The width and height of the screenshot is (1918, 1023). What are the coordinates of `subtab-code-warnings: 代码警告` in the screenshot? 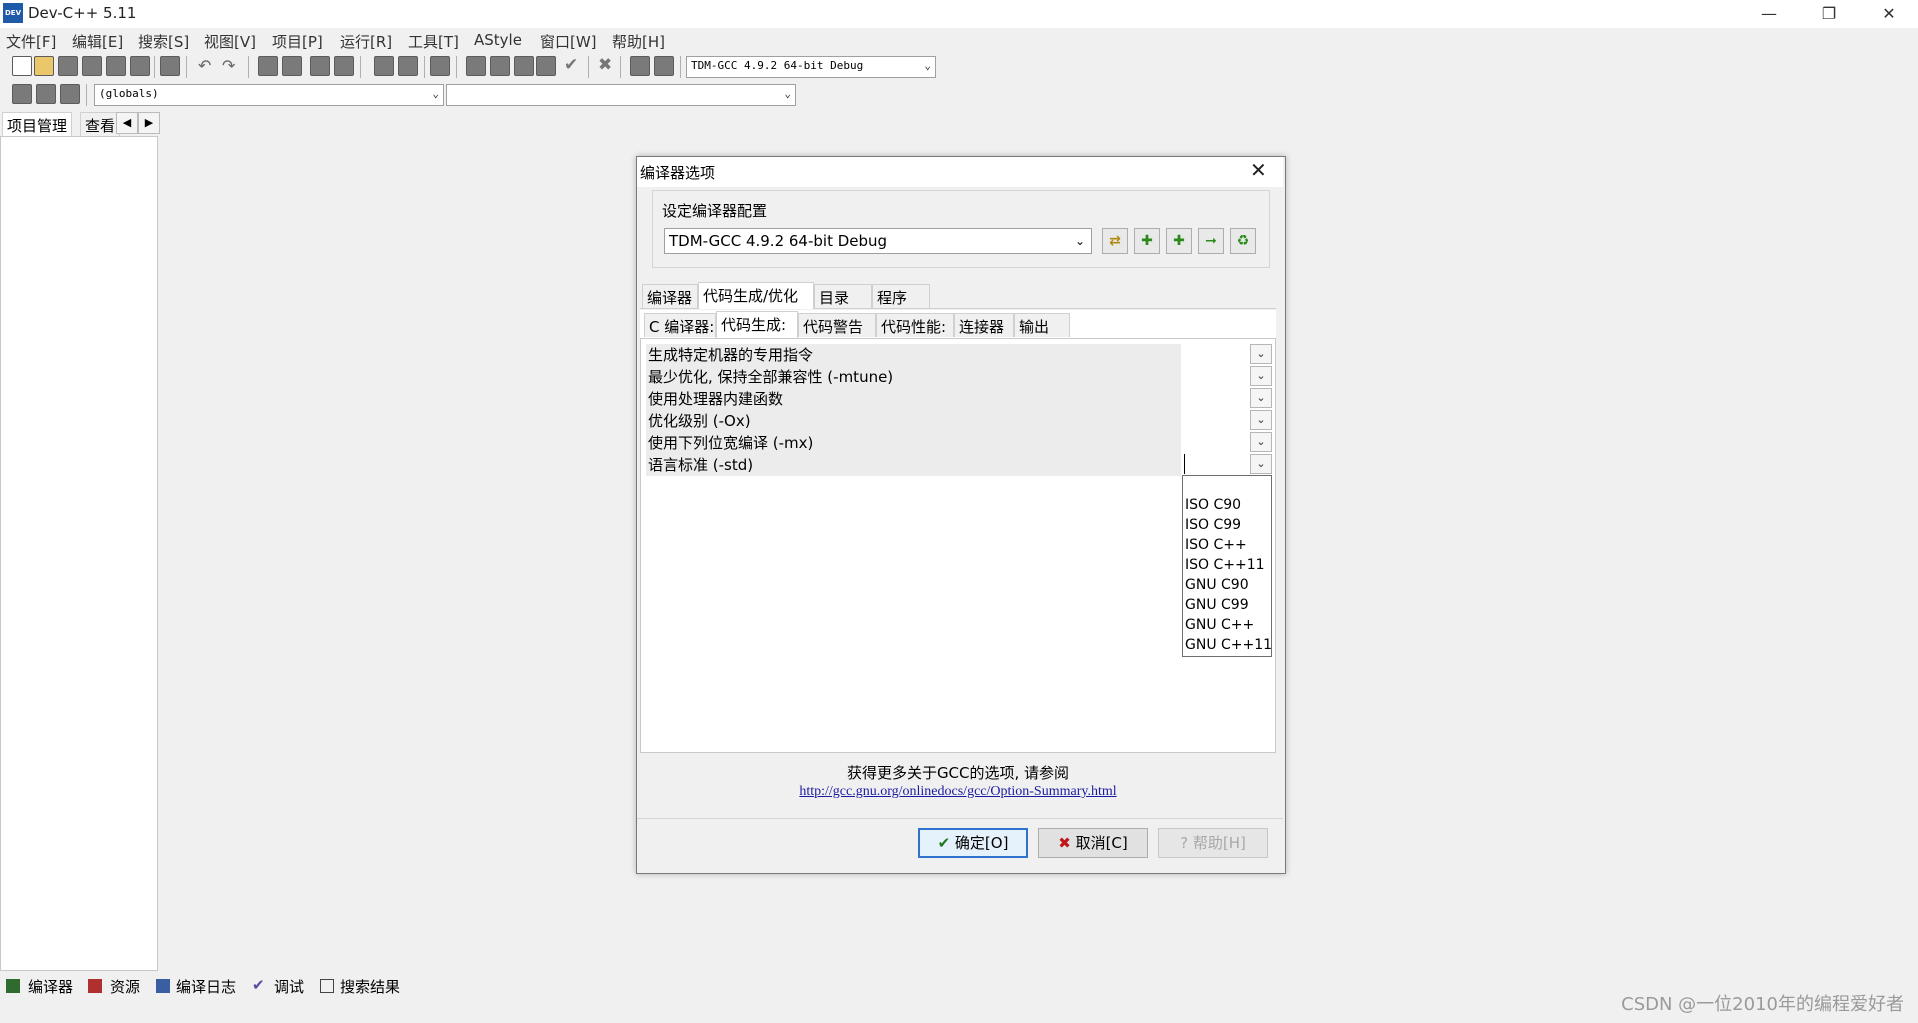 It's located at (837, 325).